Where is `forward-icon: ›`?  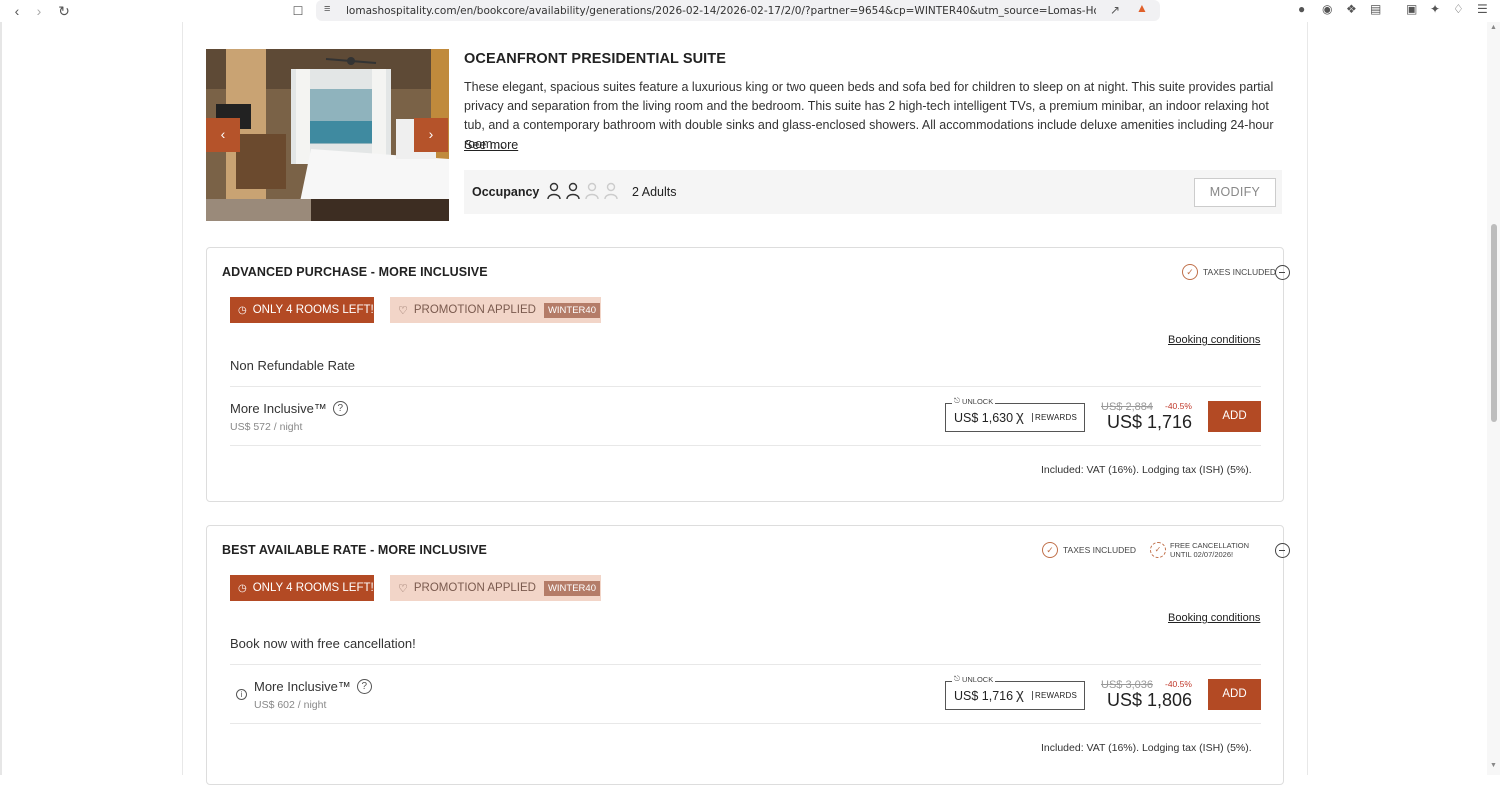
forward-icon: › is located at coordinates (39, 11).